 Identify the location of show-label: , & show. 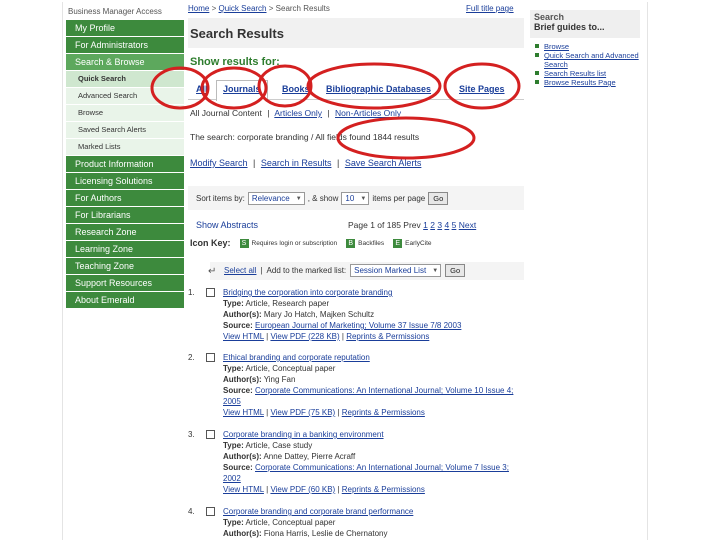
(323, 198).